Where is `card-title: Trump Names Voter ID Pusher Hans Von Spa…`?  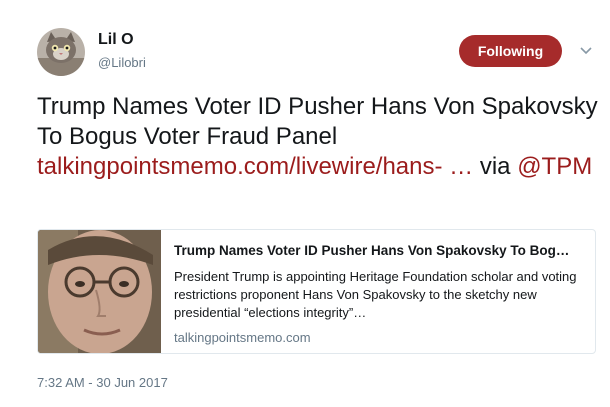 card-title: Trump Names Voter ID Pusher Hans Von Spa… is located at coordinates (378, 251).